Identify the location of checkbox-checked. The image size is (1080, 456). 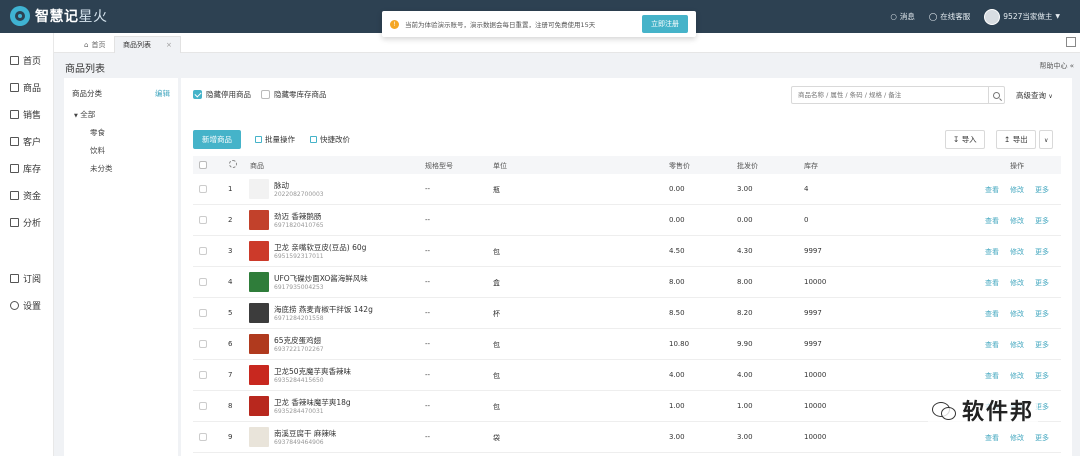
(197, 94).